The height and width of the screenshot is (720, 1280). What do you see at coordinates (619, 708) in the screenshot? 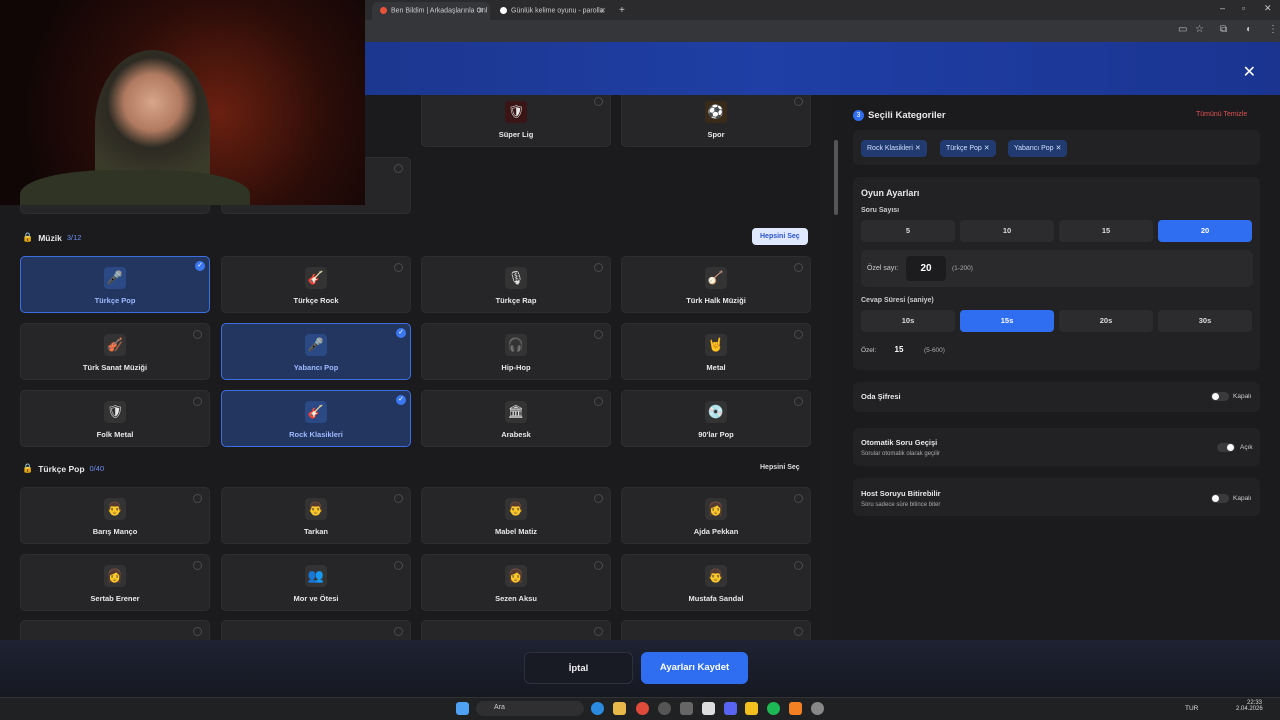
I see `folder-icon` at bounding box center [619, 708].